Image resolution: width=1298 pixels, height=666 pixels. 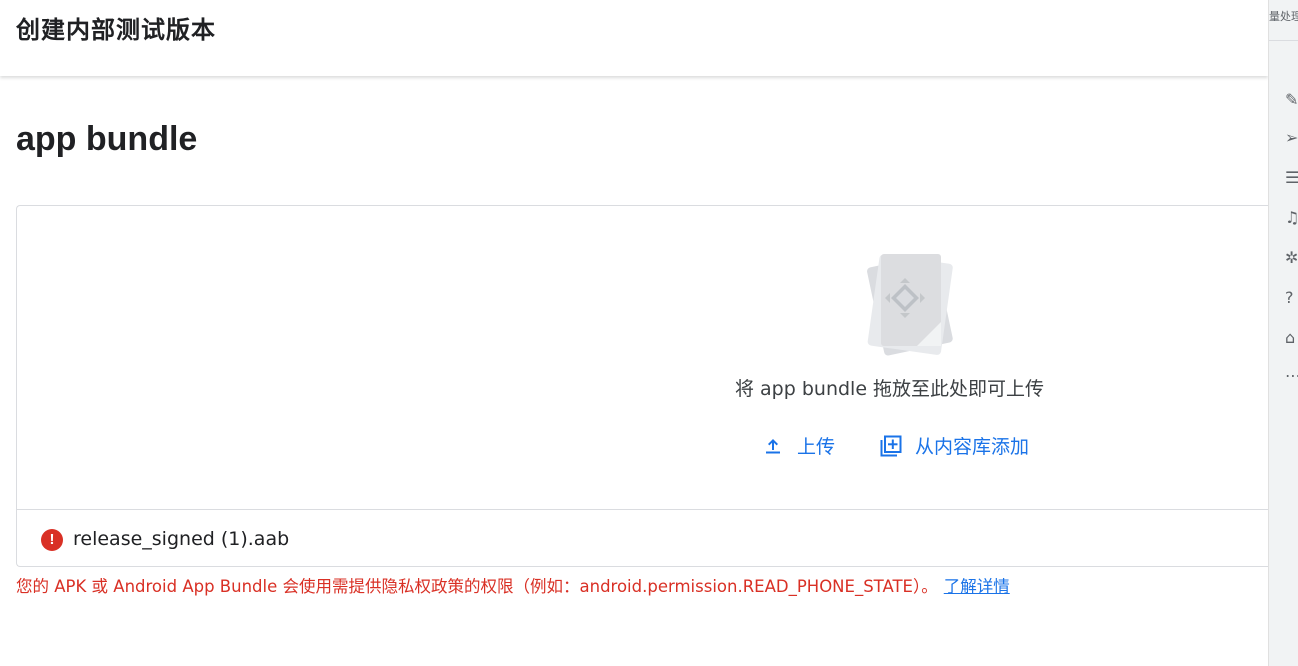 I want to click on upload-icon, so click(x=773, y=446).